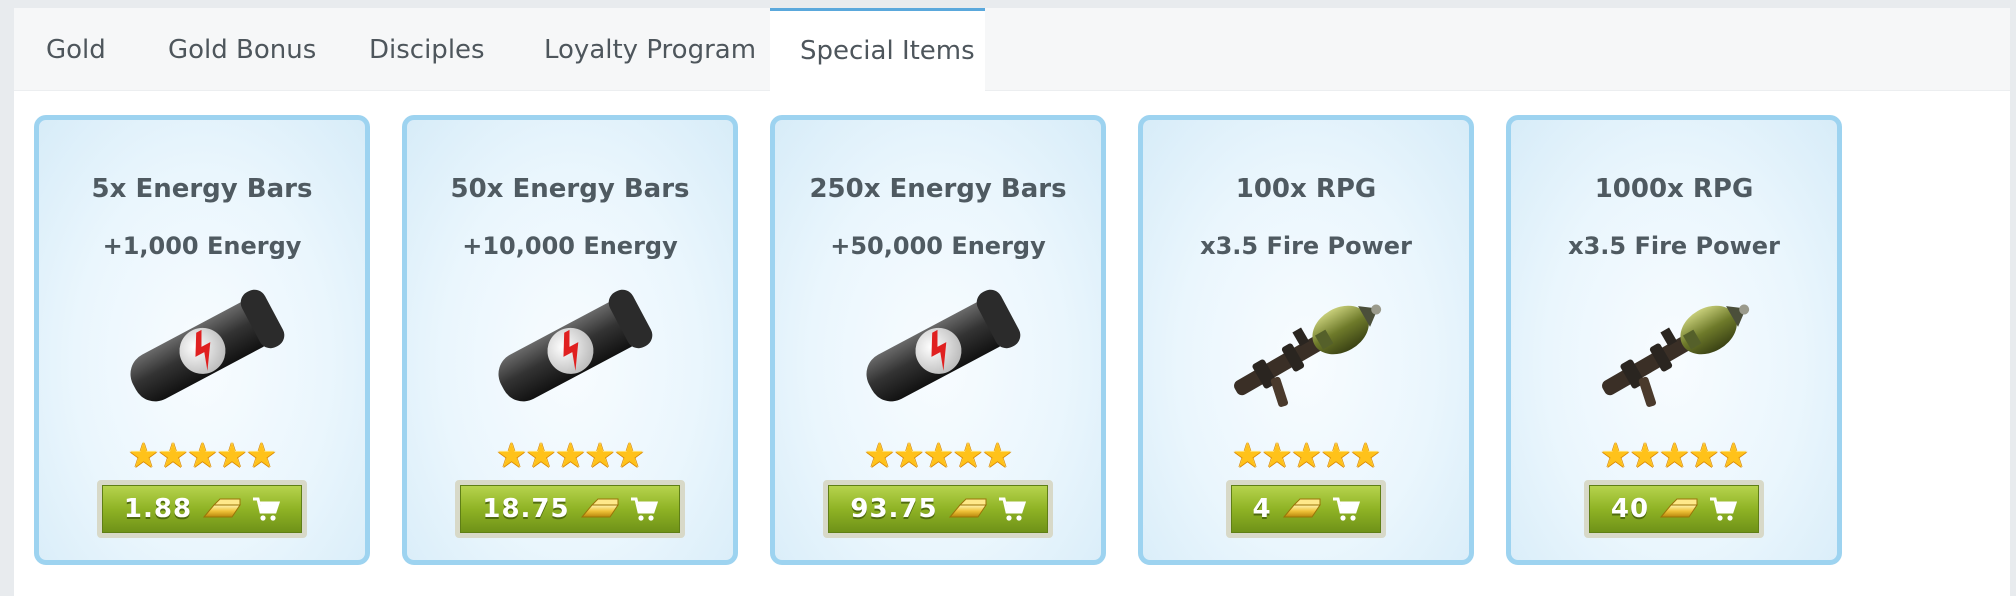  I want to click on item-card: 100x RPG x3.5 Fire Power ★★★★★ 4, so click(1306, 340).